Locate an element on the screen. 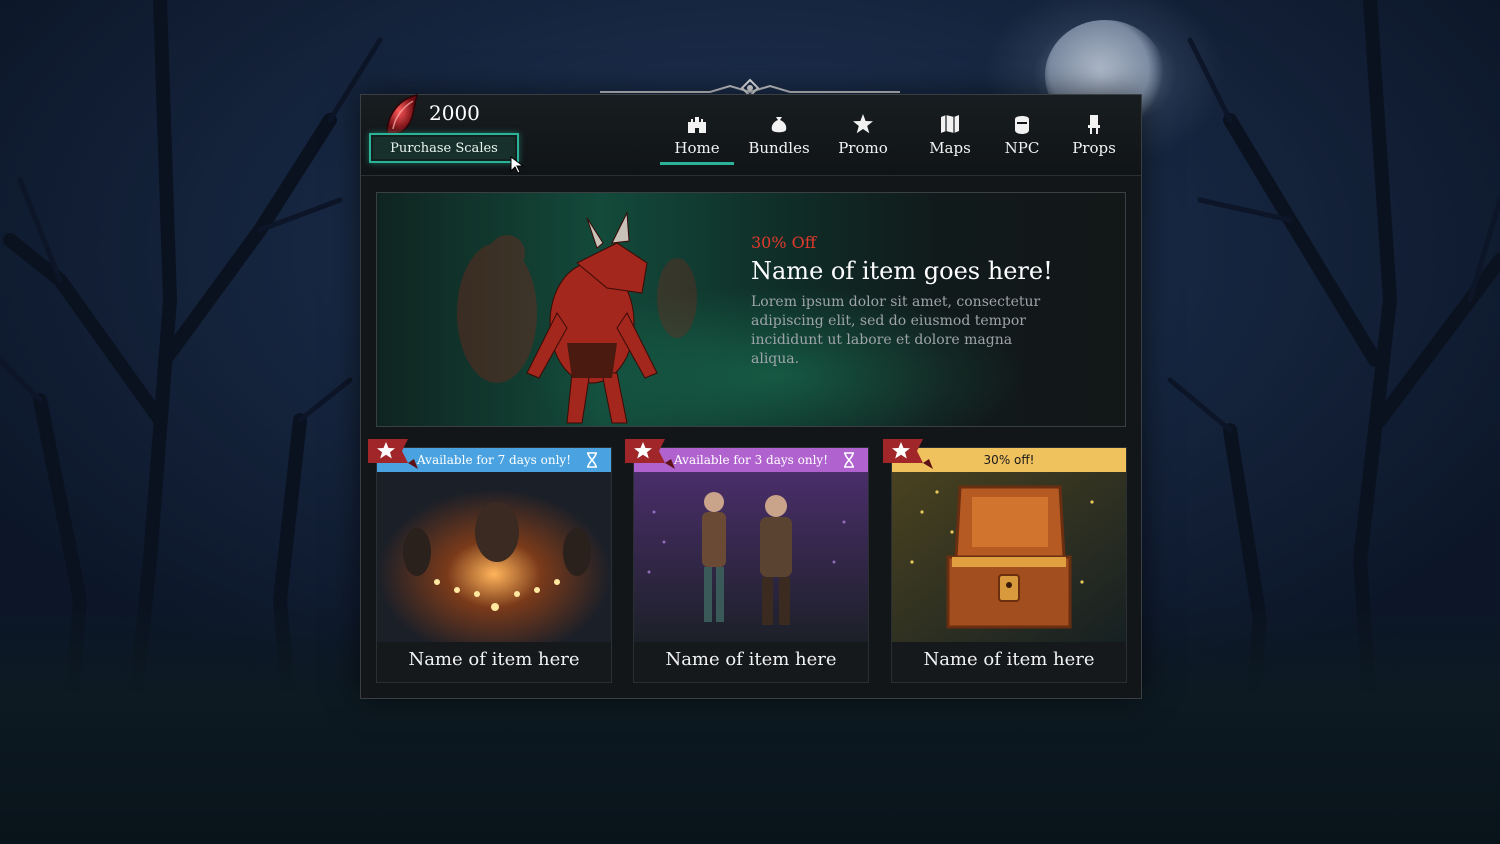 The image size is (1500, 844). tab-npc-label: NPC is located at coordinates (1022, 148).